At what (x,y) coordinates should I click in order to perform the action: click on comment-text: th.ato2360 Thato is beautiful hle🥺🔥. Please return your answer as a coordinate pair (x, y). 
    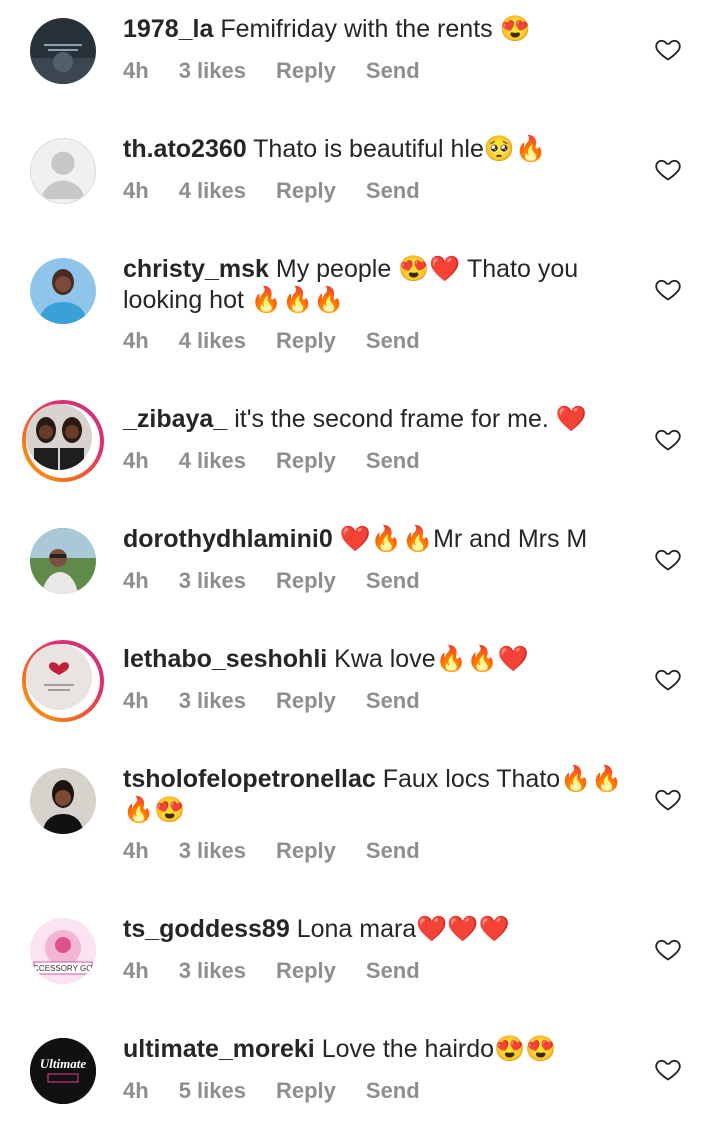
    Looking at the image, I should click on (335, 149).